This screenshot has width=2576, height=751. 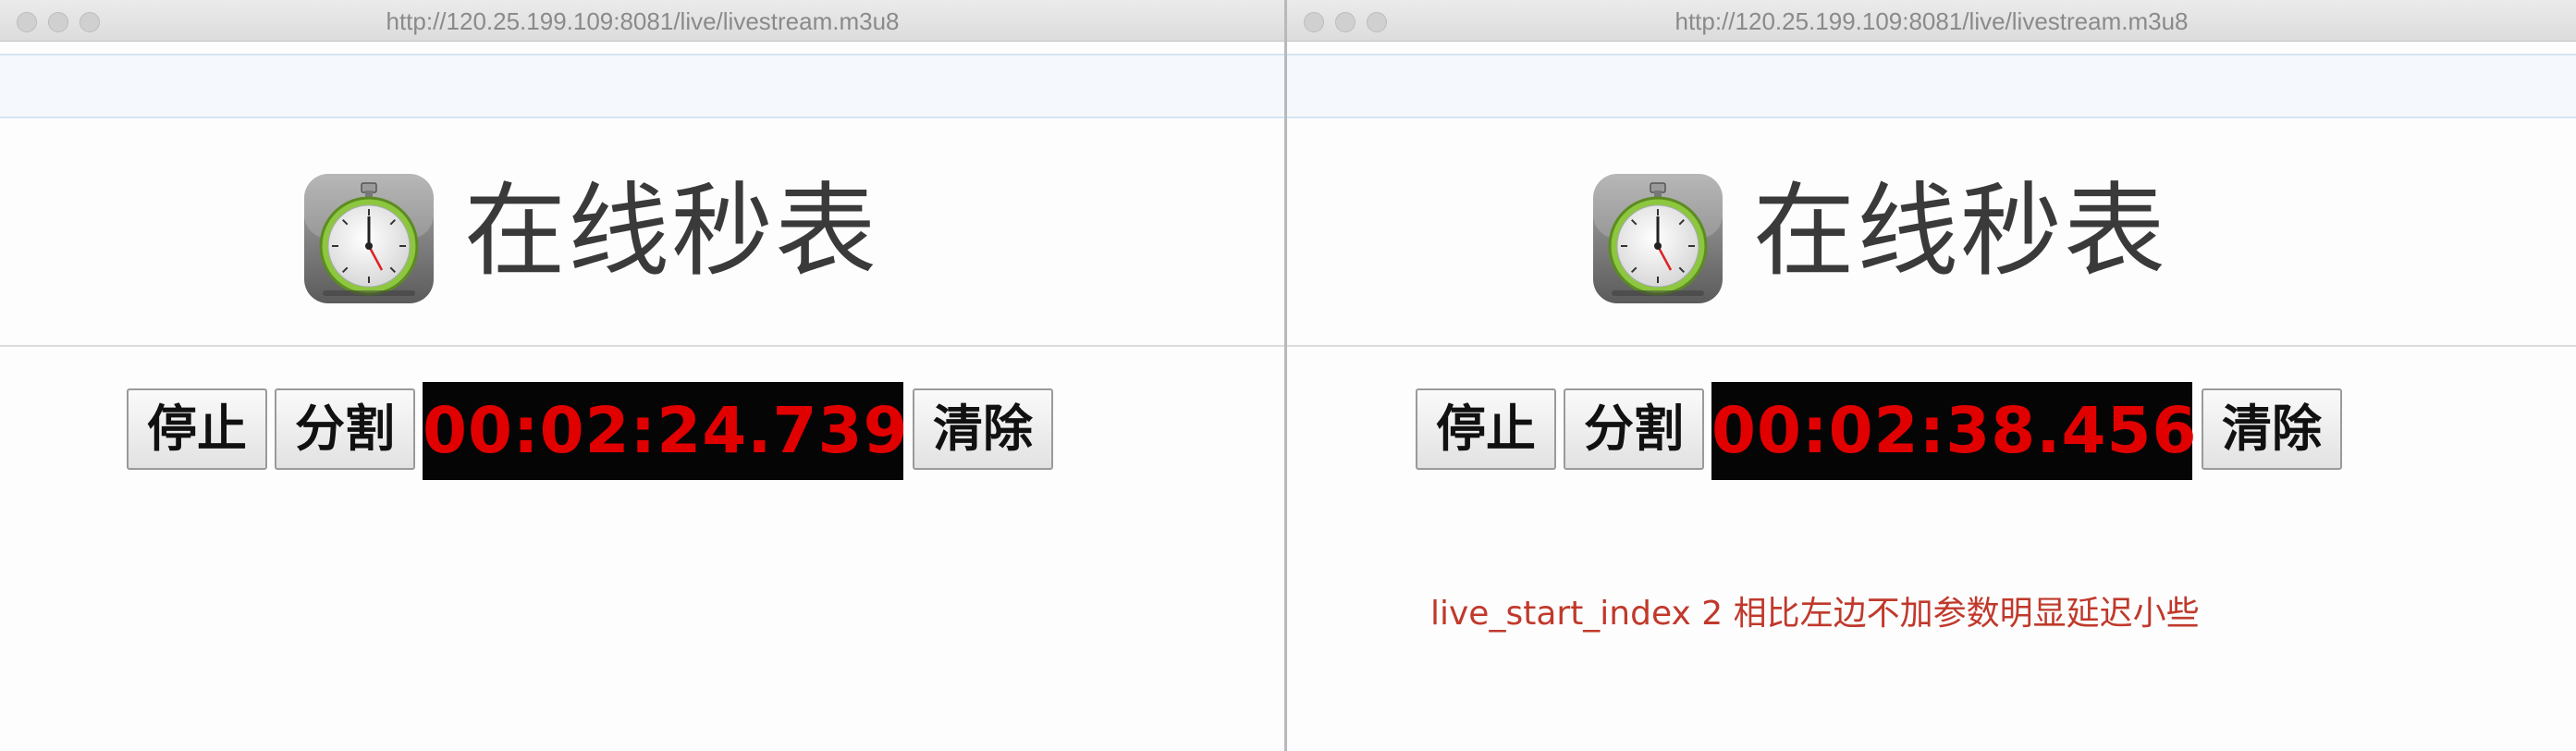 What do you see at coordinates (665, 431) in the screenshot?
I see `stopwatch-display: 00:02:24.739` at bounding box center [665, 431].